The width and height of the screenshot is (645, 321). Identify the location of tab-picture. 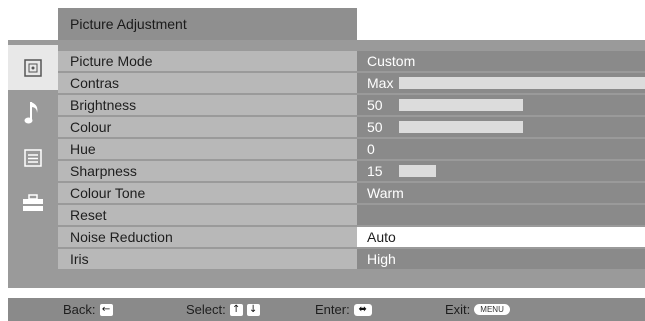
(33, 67).